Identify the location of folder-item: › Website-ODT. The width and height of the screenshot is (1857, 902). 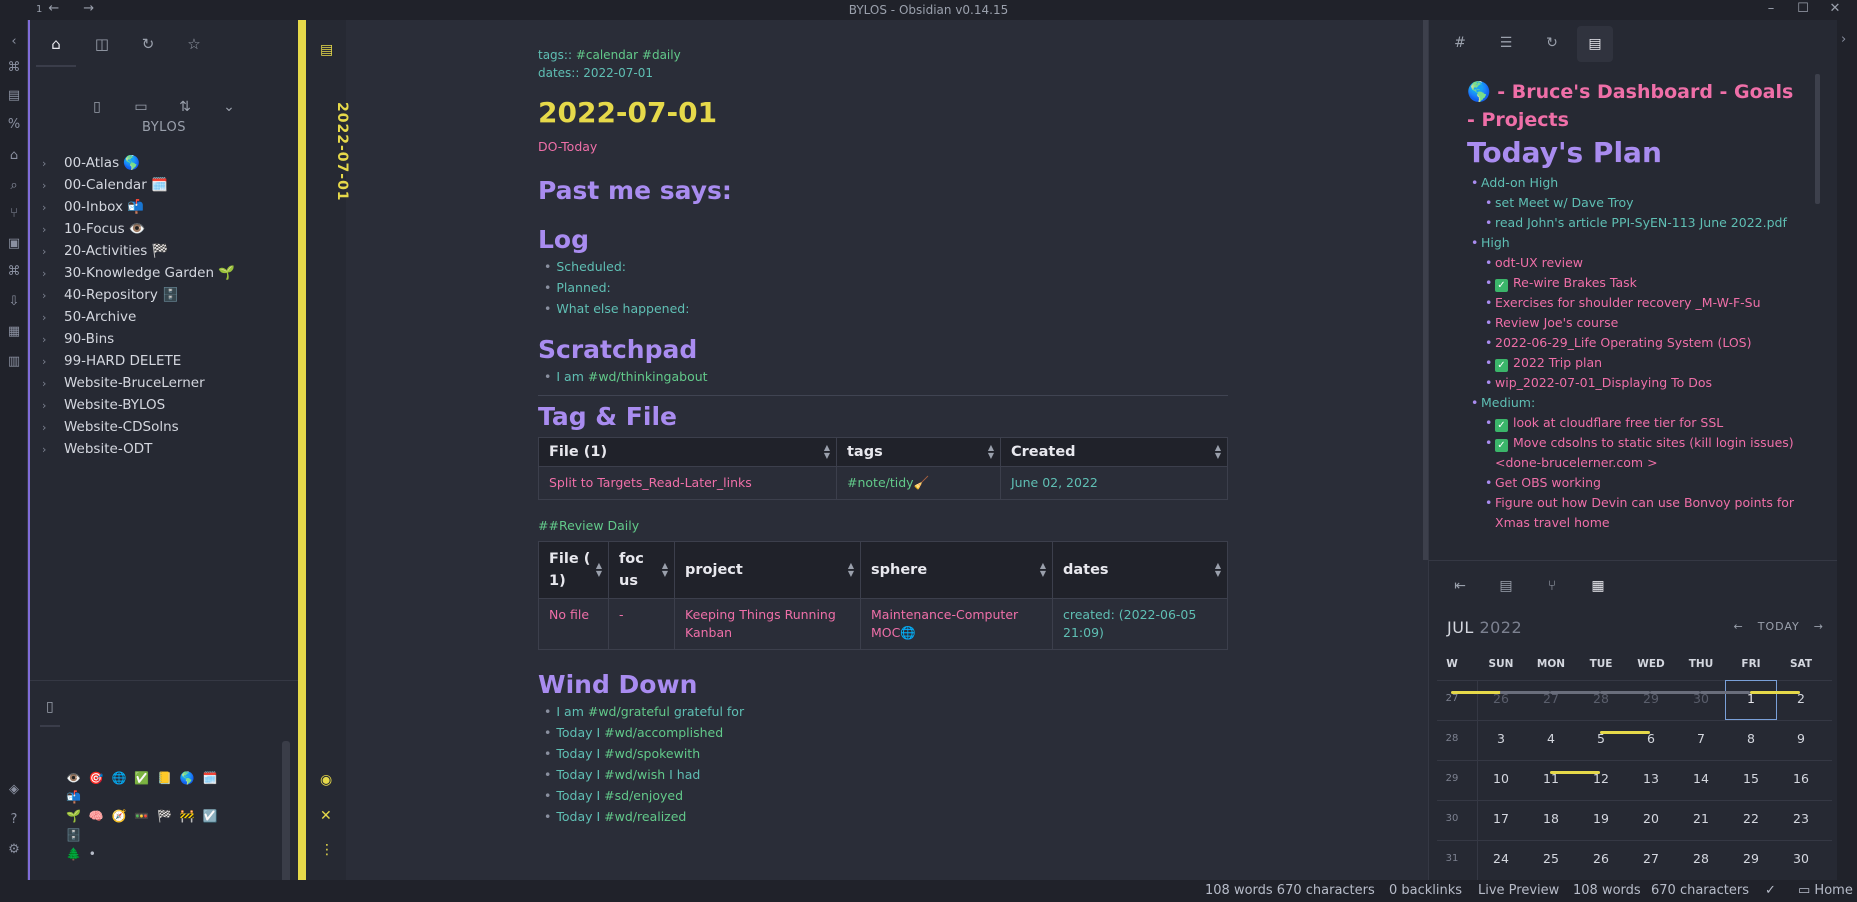
(164, 449).